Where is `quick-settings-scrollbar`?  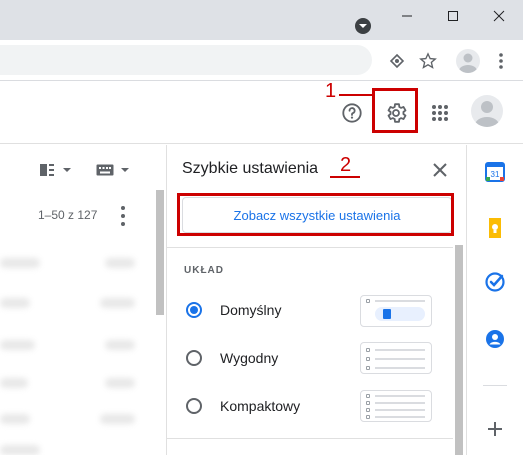
quick-settings-scrollbar is located at coordinates (459, 350).